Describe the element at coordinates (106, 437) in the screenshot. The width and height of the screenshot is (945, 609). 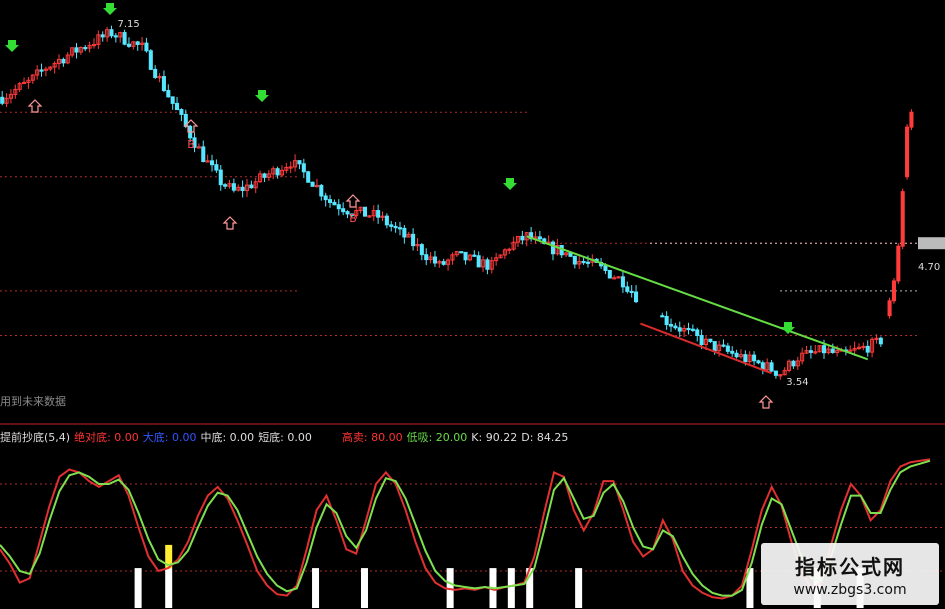
I see `indicator-field: 绝对底: 0.00` at that location.